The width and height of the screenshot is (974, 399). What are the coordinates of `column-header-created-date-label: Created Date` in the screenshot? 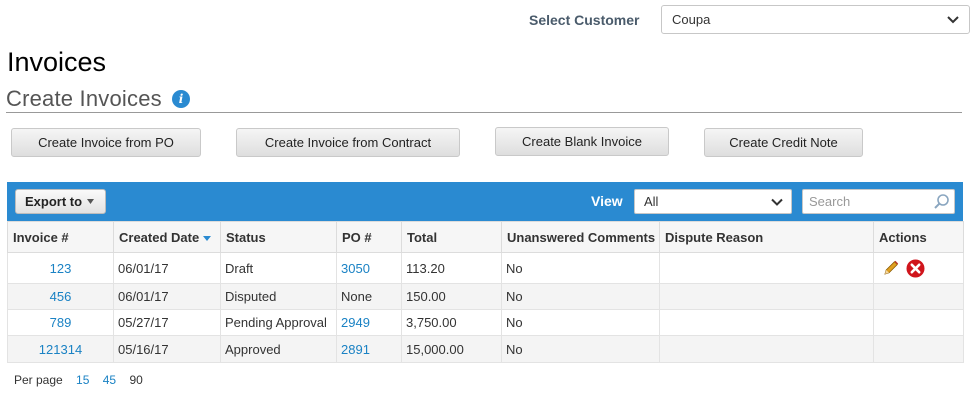 It's located at (159, 237).